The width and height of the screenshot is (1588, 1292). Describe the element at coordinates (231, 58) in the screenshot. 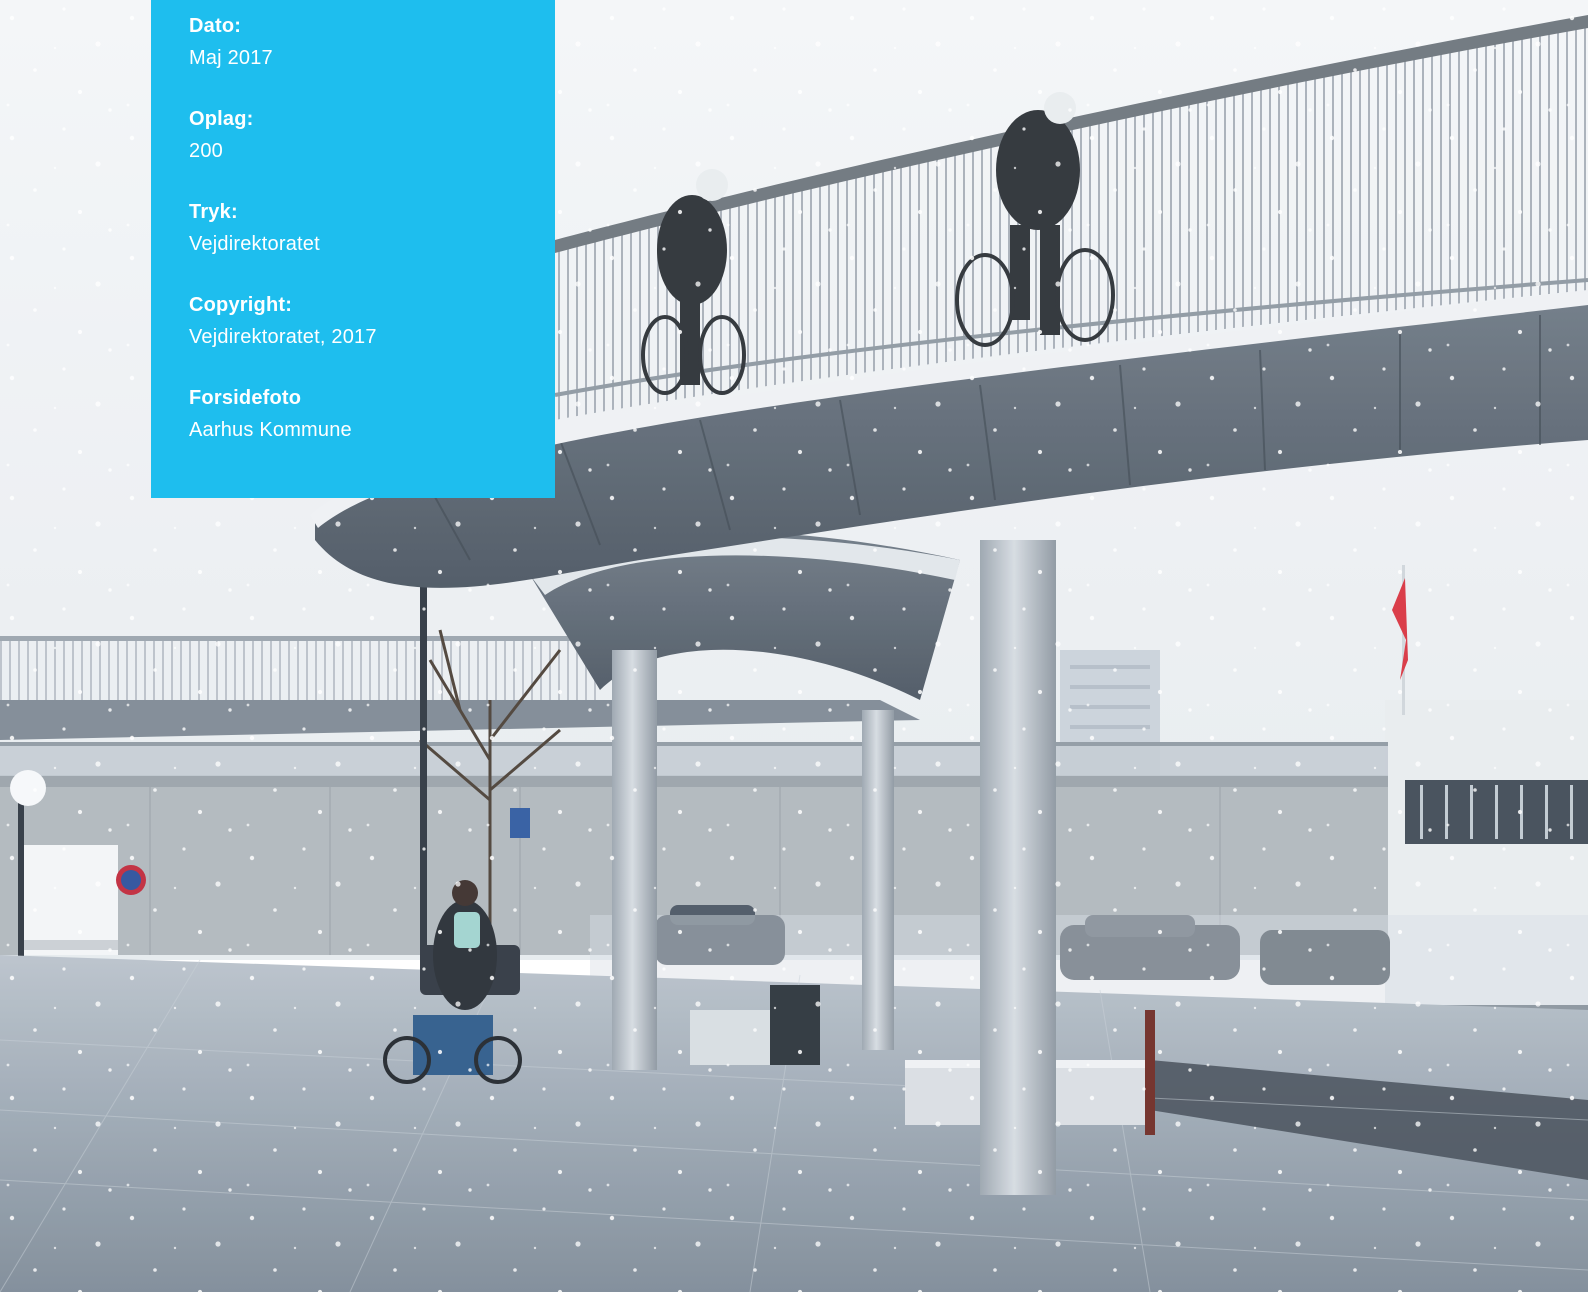

I see `colophon-date-value: Maj 2017` at that location.